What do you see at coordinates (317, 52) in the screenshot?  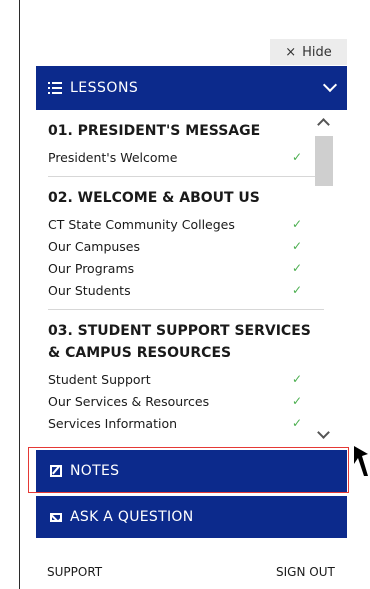 I see `hide-button-label: Hide` at bounding box center [317, 52].